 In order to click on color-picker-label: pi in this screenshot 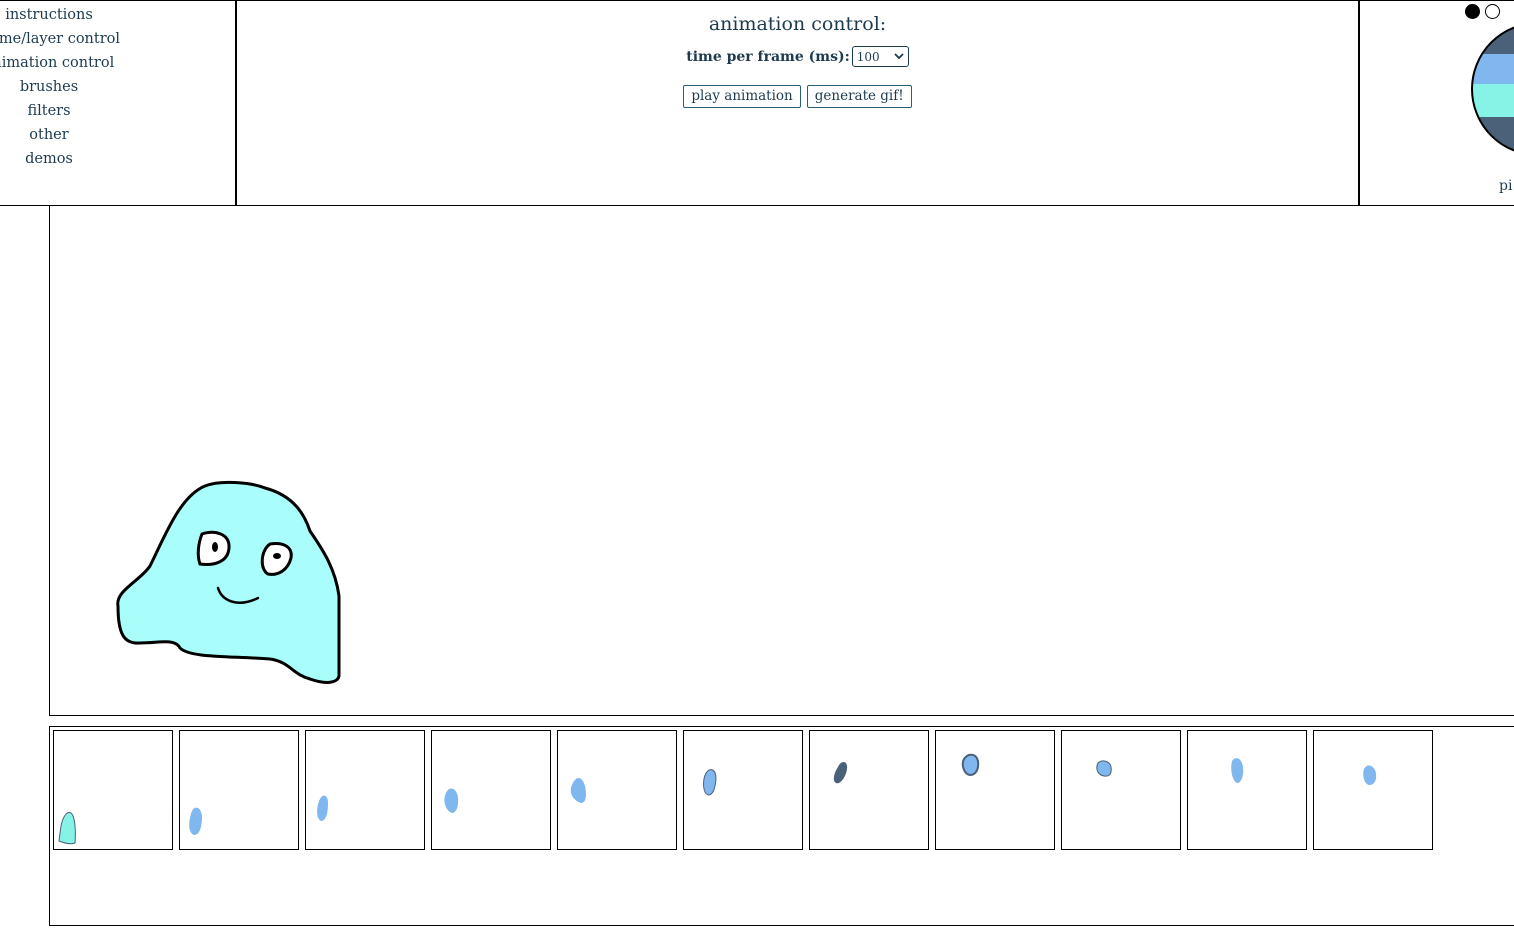, I will do `click(1506, 186)`.